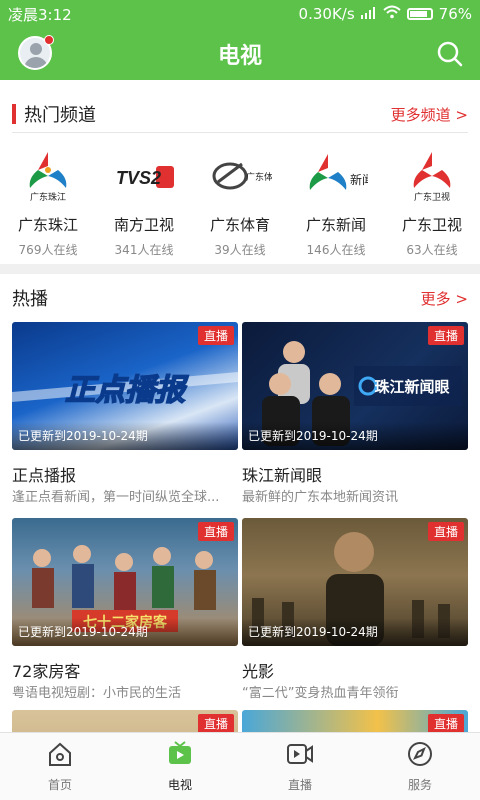  I want to click on channel-item-guangdong-news: 新闻 广东新闻 146人在线, so click(336, 204).